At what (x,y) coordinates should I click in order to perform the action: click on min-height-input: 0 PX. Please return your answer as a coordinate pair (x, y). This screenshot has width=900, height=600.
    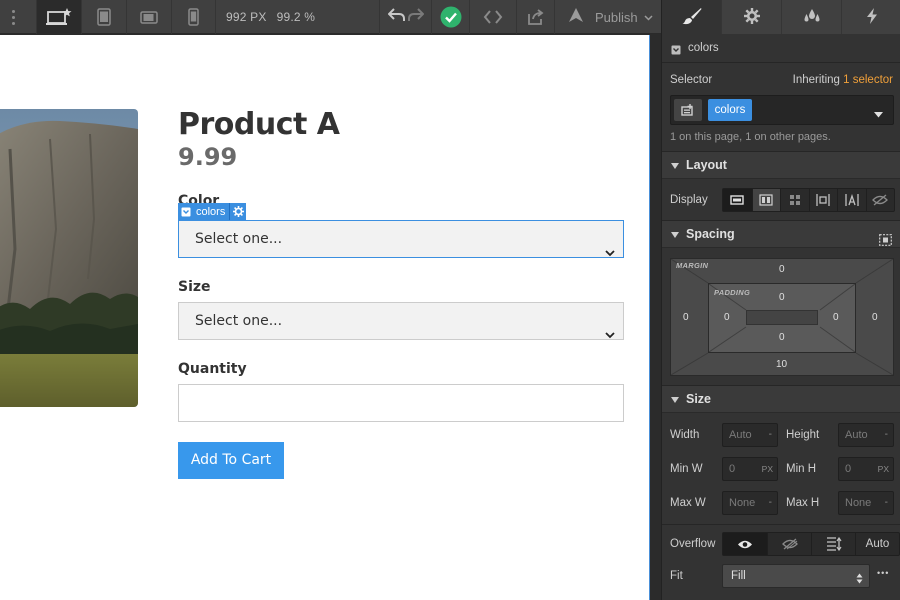
    Looking at the image, I should click on (866, 469).